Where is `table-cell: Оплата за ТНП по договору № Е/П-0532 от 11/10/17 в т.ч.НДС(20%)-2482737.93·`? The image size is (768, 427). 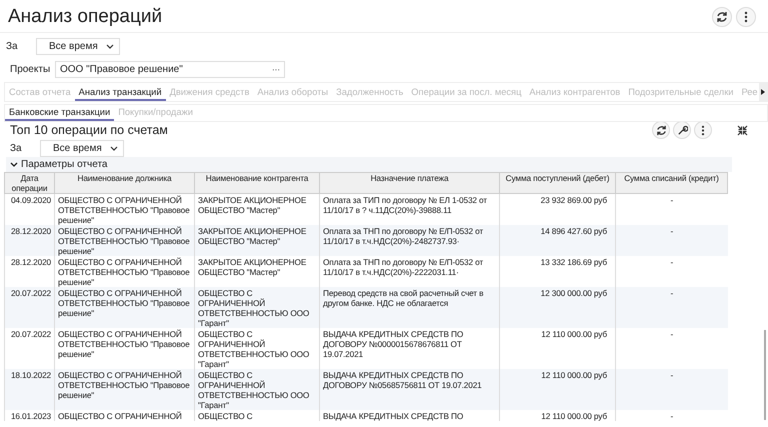
table-cell: Оплата за ТНП по договору № Е/П-0532 от 11/10/17 в т.ч.НДС(20%)-2482737.93· is located at coordinates (410, 240).